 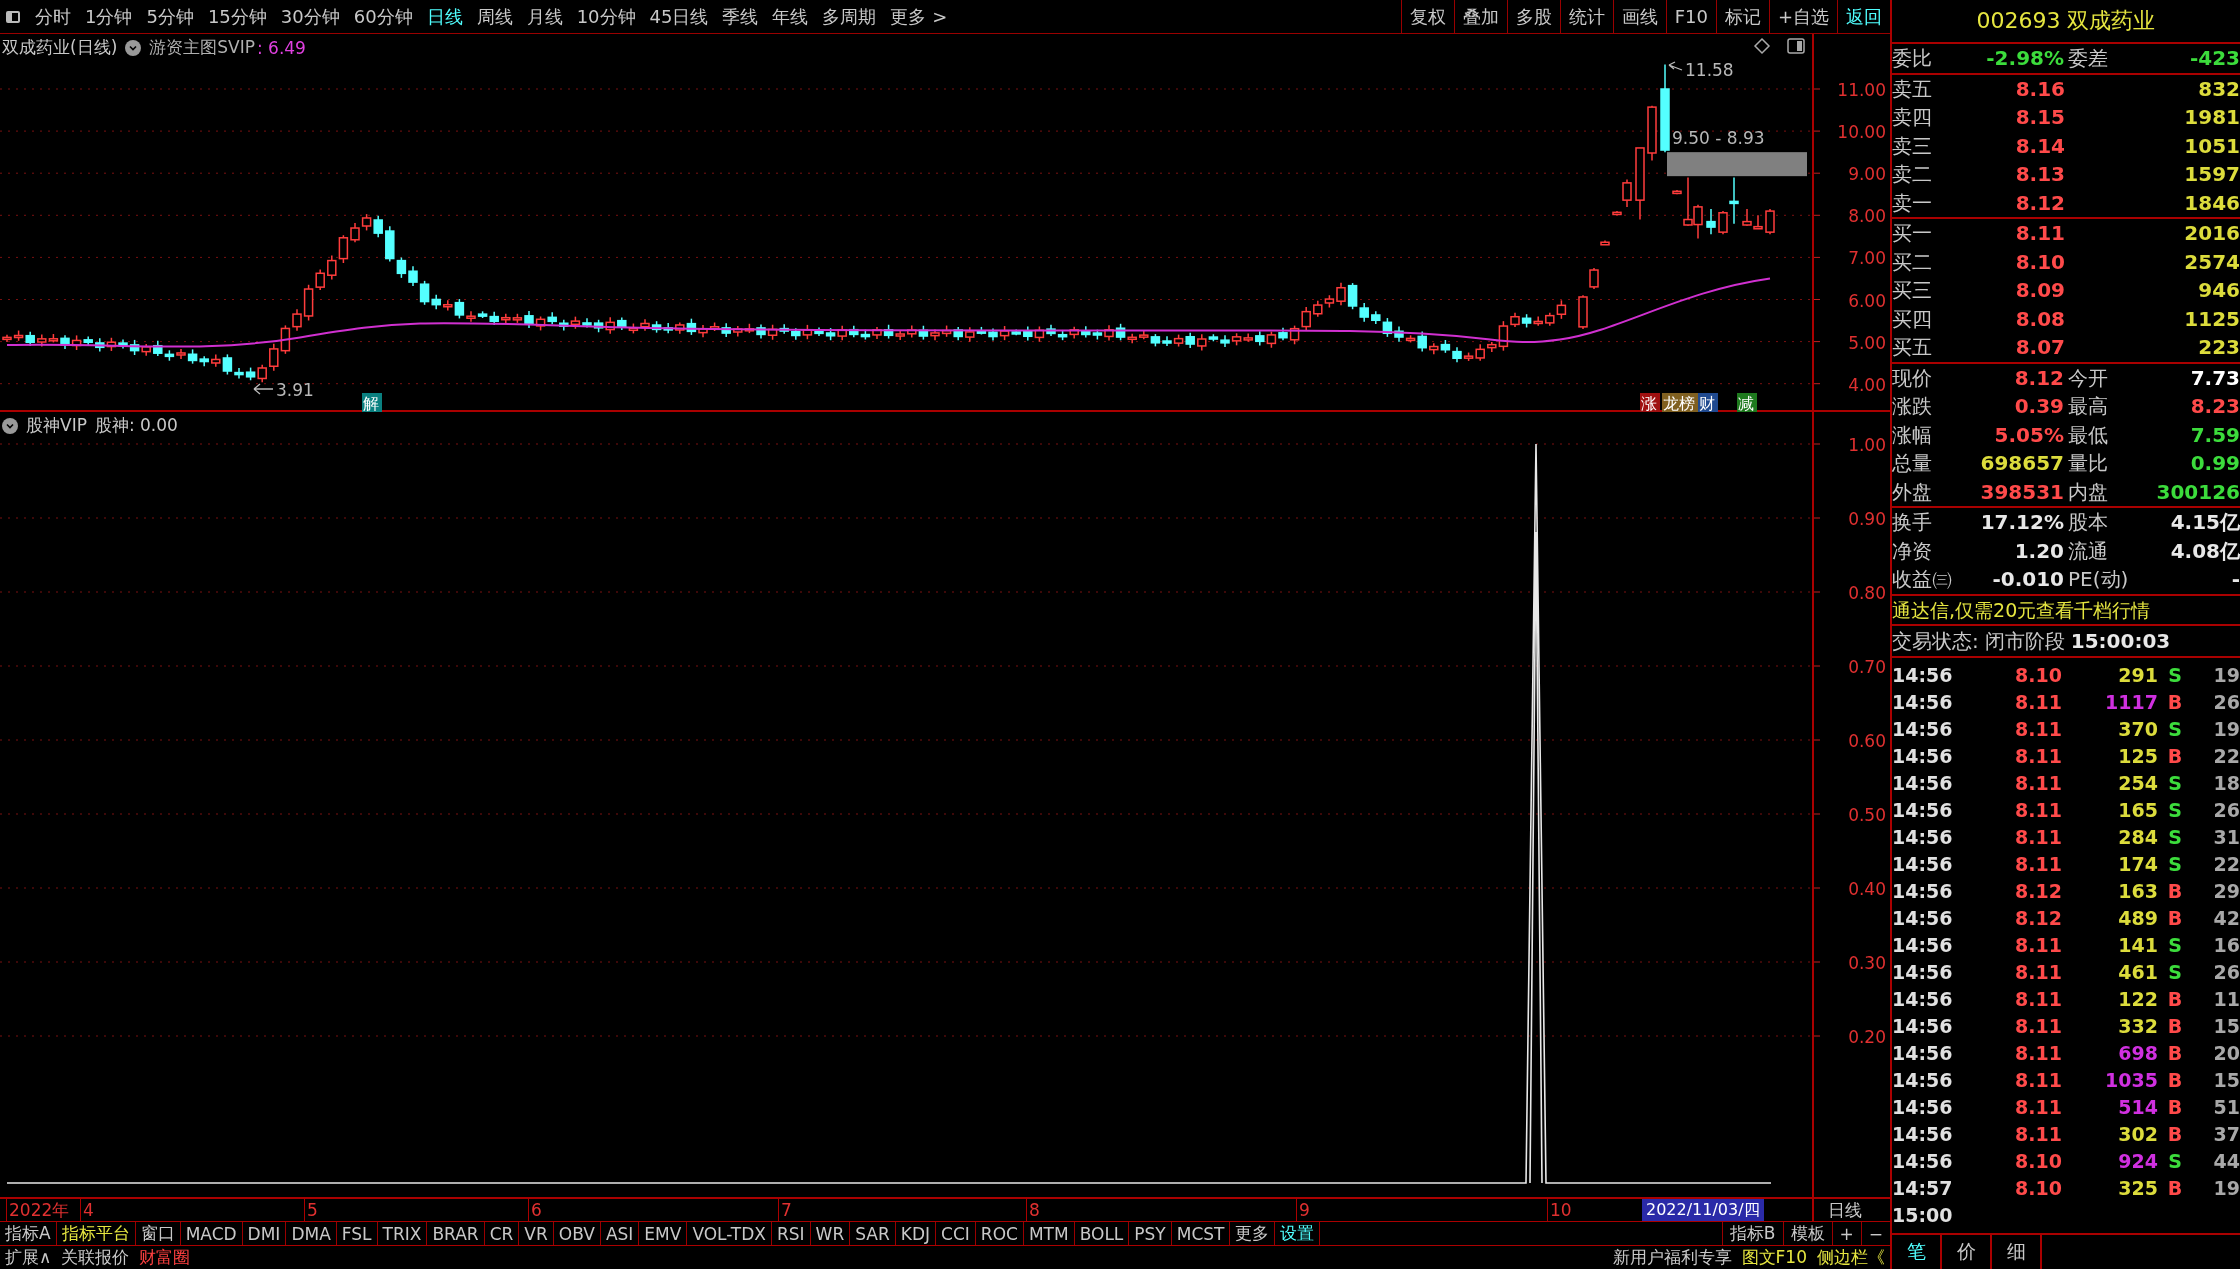 What do you see at coordinates (2137, 729) in the screenshot?
I see `tick-volume: 370` at bounding box center [2137, 729].